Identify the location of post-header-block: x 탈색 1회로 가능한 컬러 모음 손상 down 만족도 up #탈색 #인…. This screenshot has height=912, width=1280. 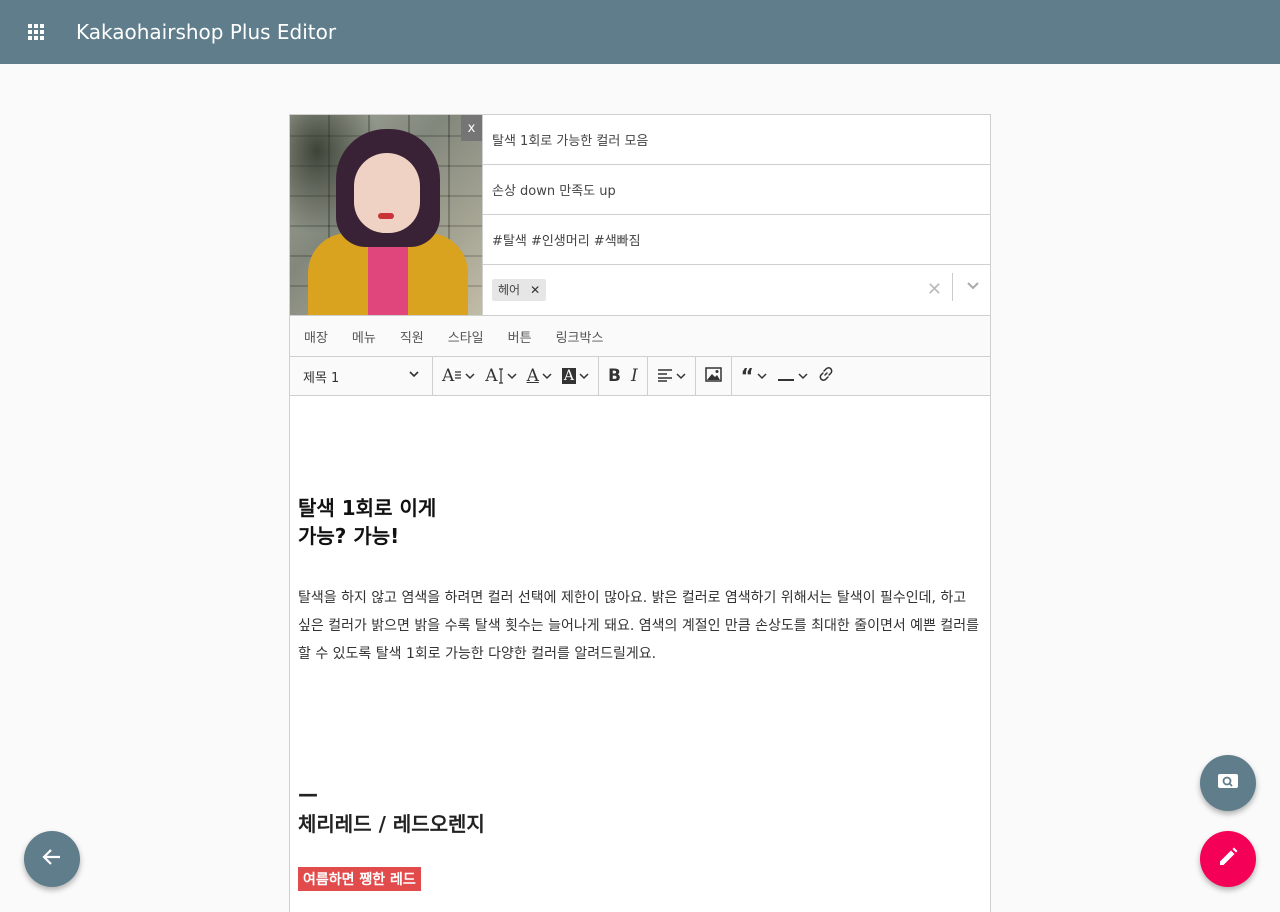
(640, 215).